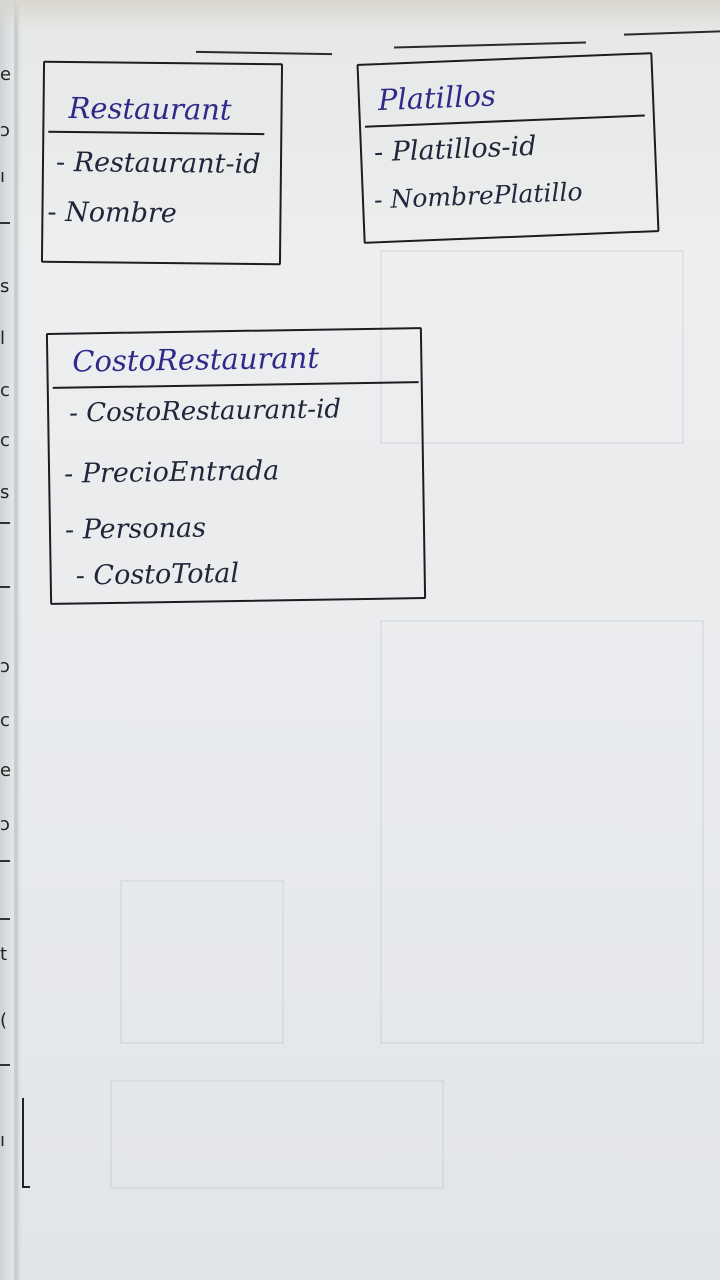 The width and height of the screenshot is (720, 1280). I want to click on attribute-row: - Platillos-id, so click(455, 149).